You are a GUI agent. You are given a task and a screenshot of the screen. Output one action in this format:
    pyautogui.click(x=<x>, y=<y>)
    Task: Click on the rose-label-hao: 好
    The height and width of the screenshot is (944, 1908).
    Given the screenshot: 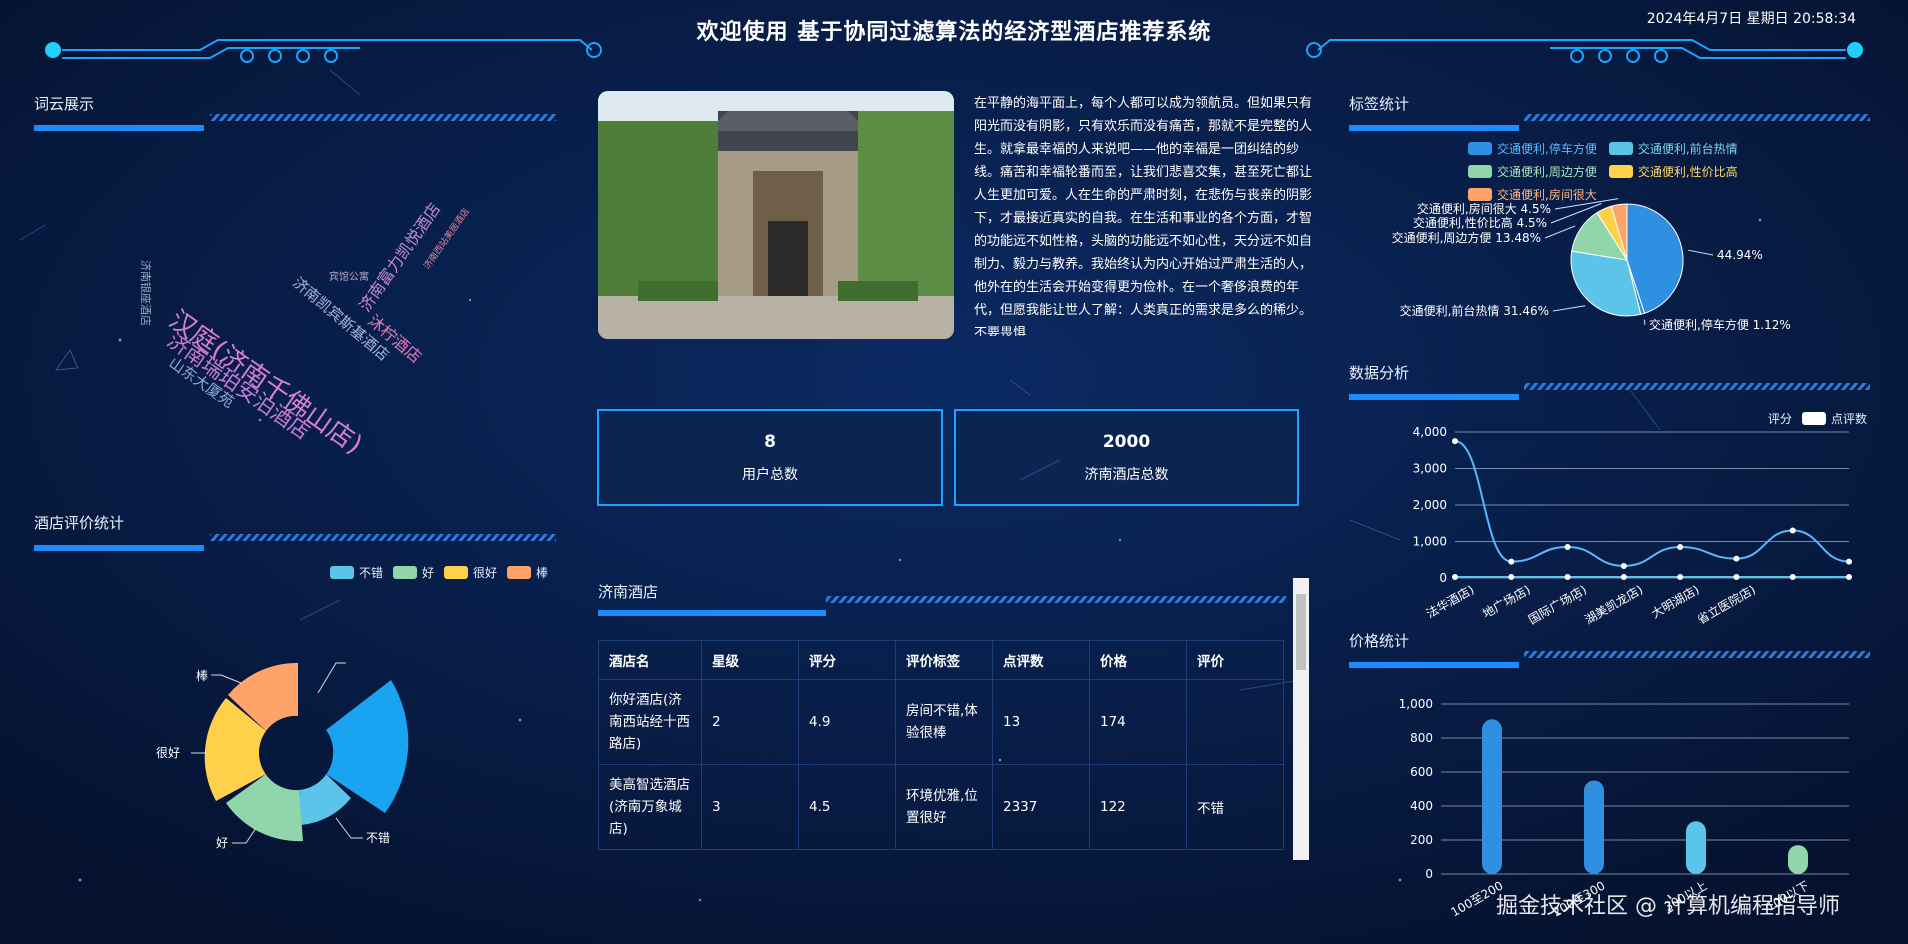 What is the action you would take?
    pyautogui.click(x=222, y=843)
    